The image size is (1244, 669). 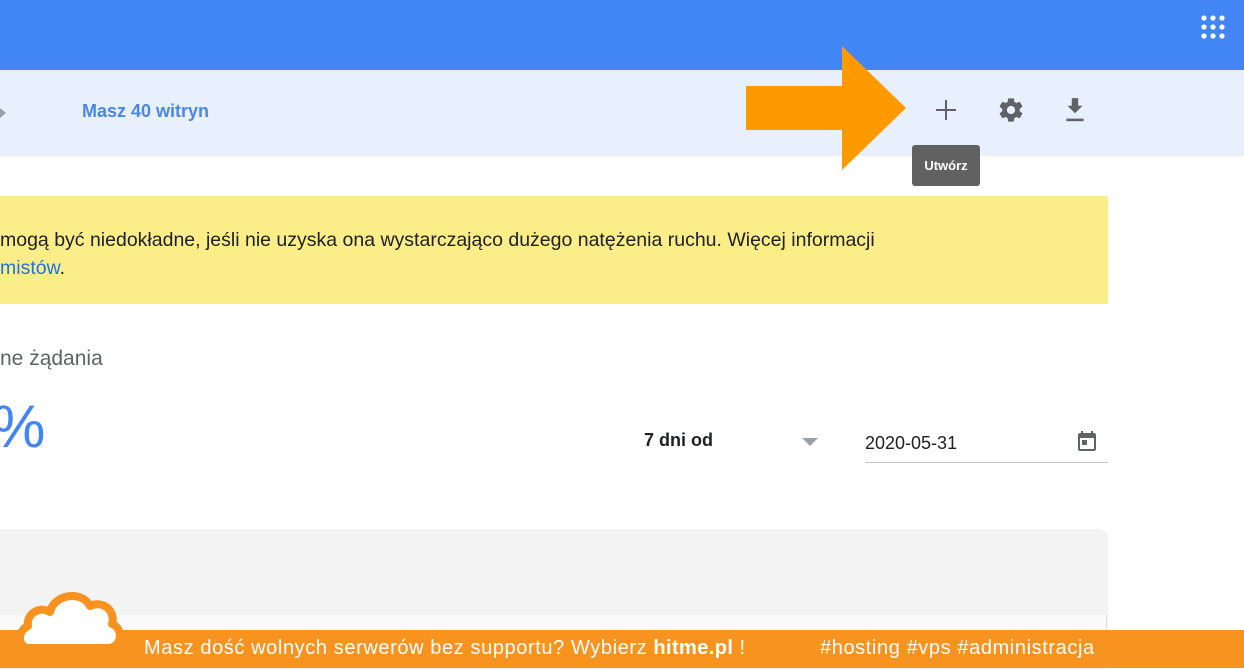 I want to click on gear-icon, so click(x=1011, y=110).